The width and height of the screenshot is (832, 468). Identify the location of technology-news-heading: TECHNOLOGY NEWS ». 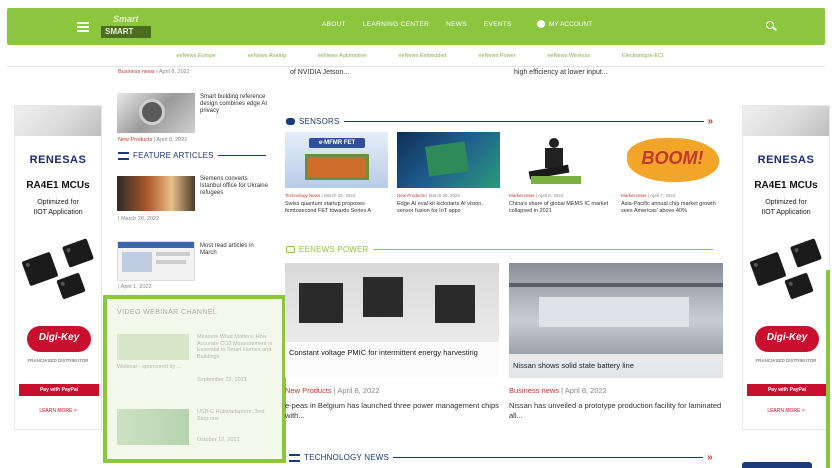
(501, 457).